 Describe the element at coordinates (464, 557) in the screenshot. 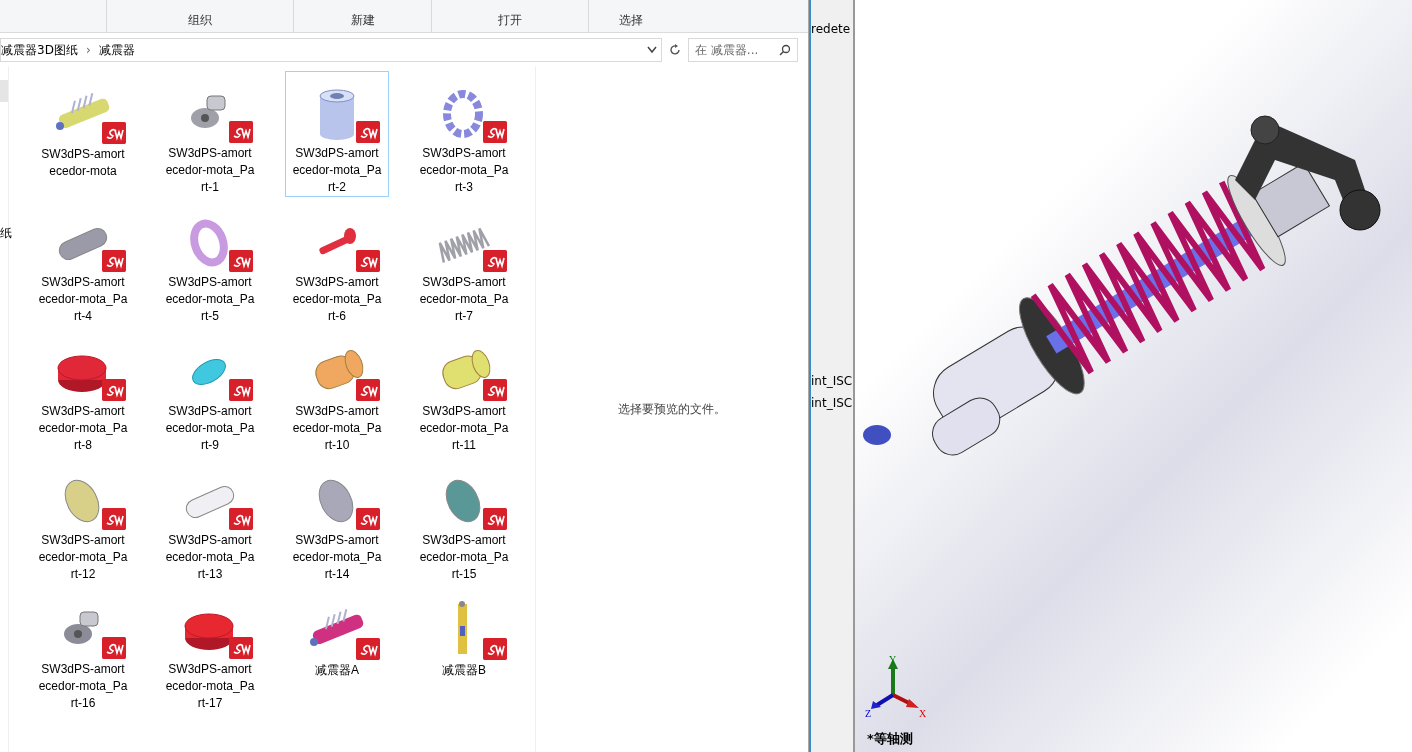

I see `file-name: SW3dPS-amortecedor-mota_Part-15` at that location.